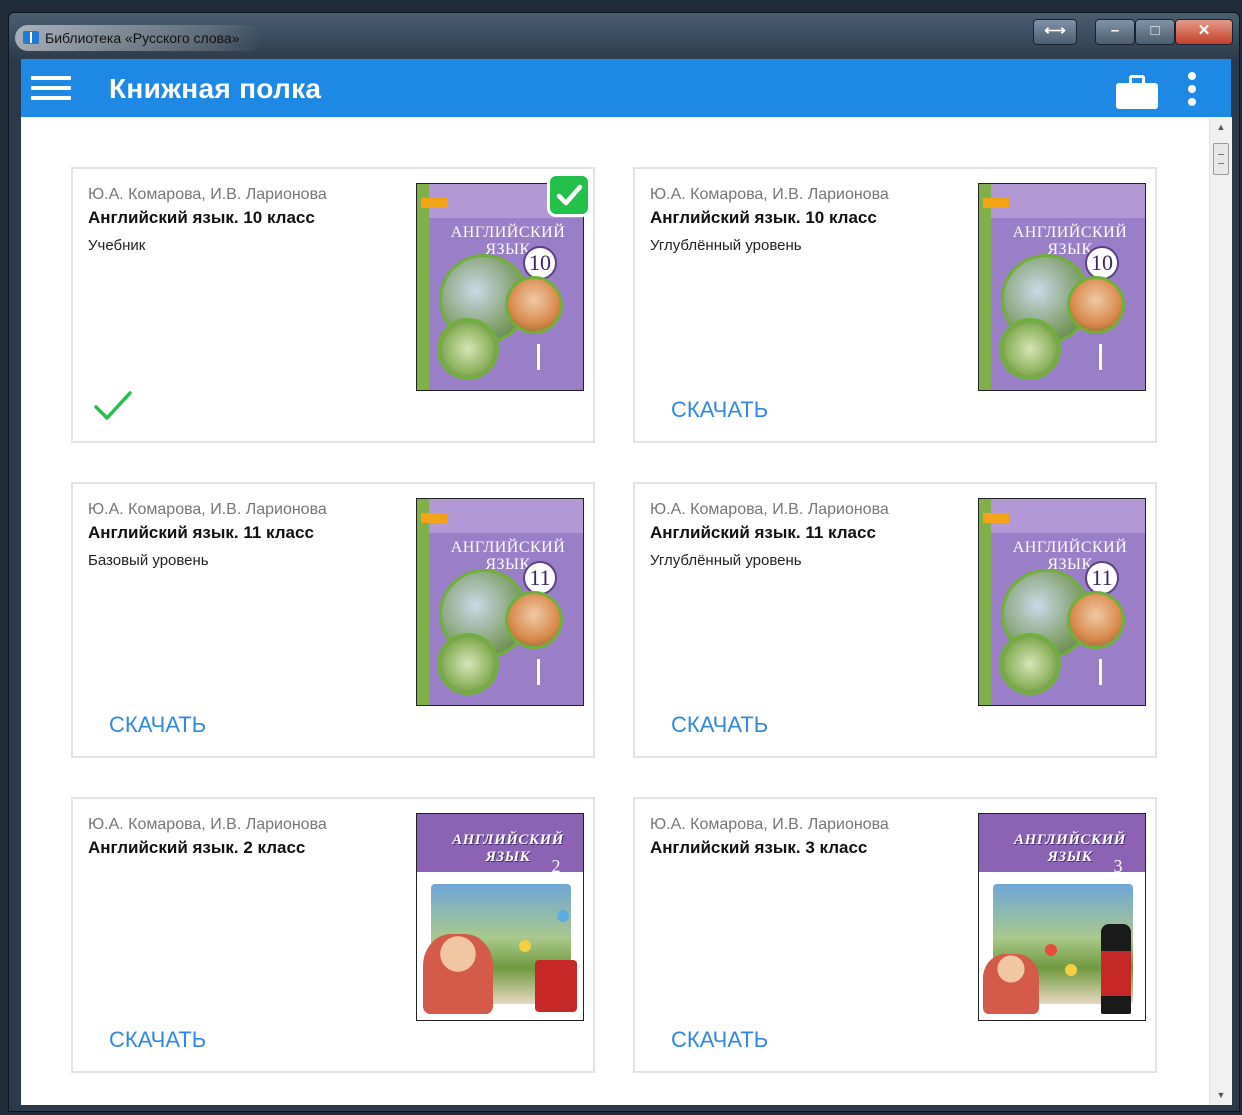  What do you see at coordinates (1221, 159) in the screenshot?
I see `scroll-thumb` at bounding box center [1221, 159].